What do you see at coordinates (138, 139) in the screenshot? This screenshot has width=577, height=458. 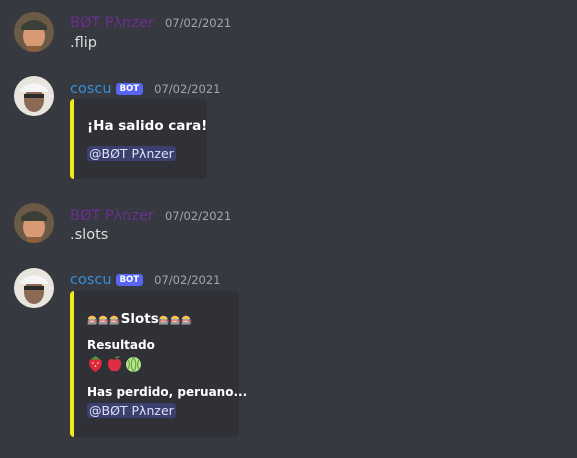 I see `embed: ¡Ha salido cara! @BØT Pλnzer` at bounding box center [138, 139].